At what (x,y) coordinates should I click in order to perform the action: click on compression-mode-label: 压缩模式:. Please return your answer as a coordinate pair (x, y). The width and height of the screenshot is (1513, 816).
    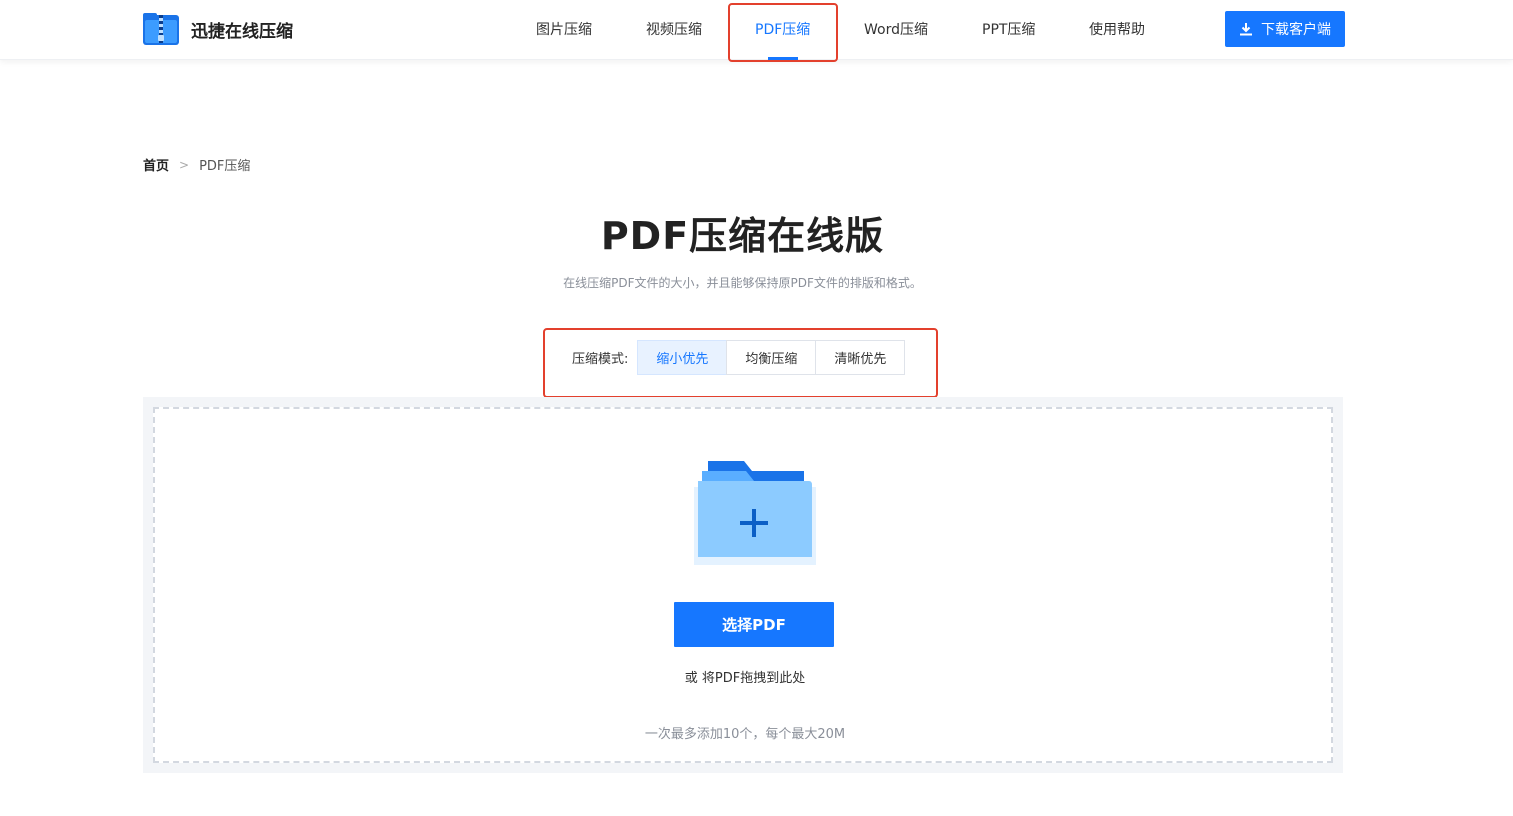
    Looking at the image, I should click on (600, 359).